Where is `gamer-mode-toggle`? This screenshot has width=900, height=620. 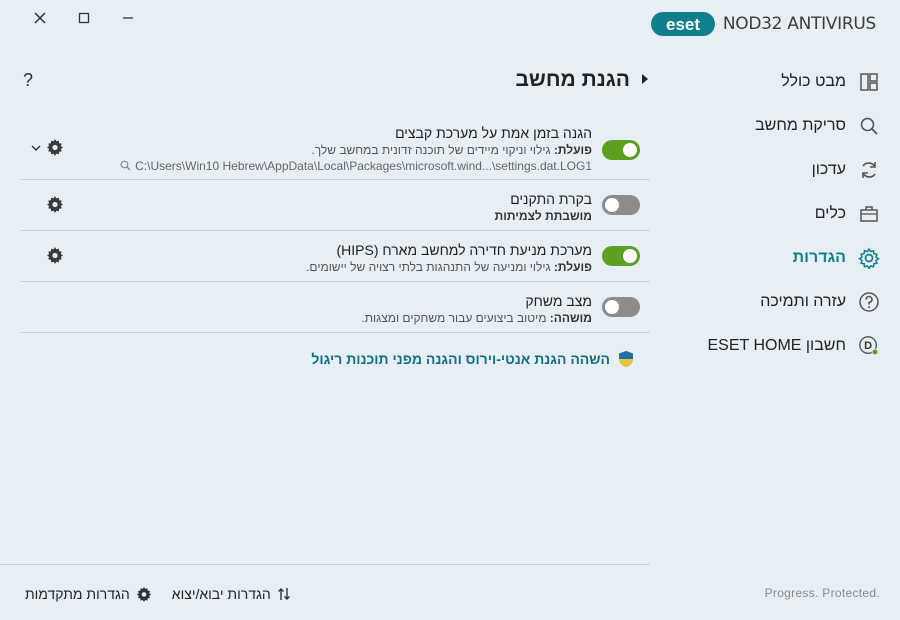 gamer-mode-toggle is located at coordinates (621, 307).